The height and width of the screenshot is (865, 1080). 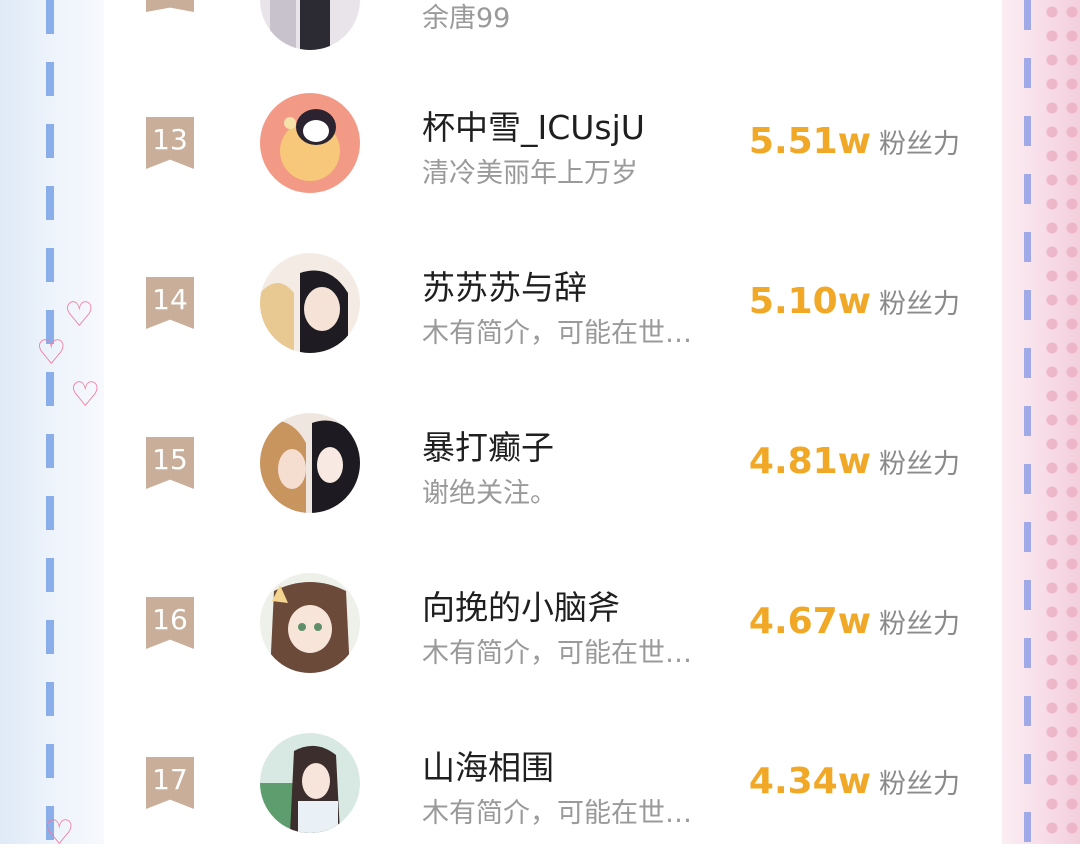 What do you see at coordinates (533, 125) in the screenshot?
I see `user-name: 杯中雪_ICUsjU` at bounding box center [533, 125].